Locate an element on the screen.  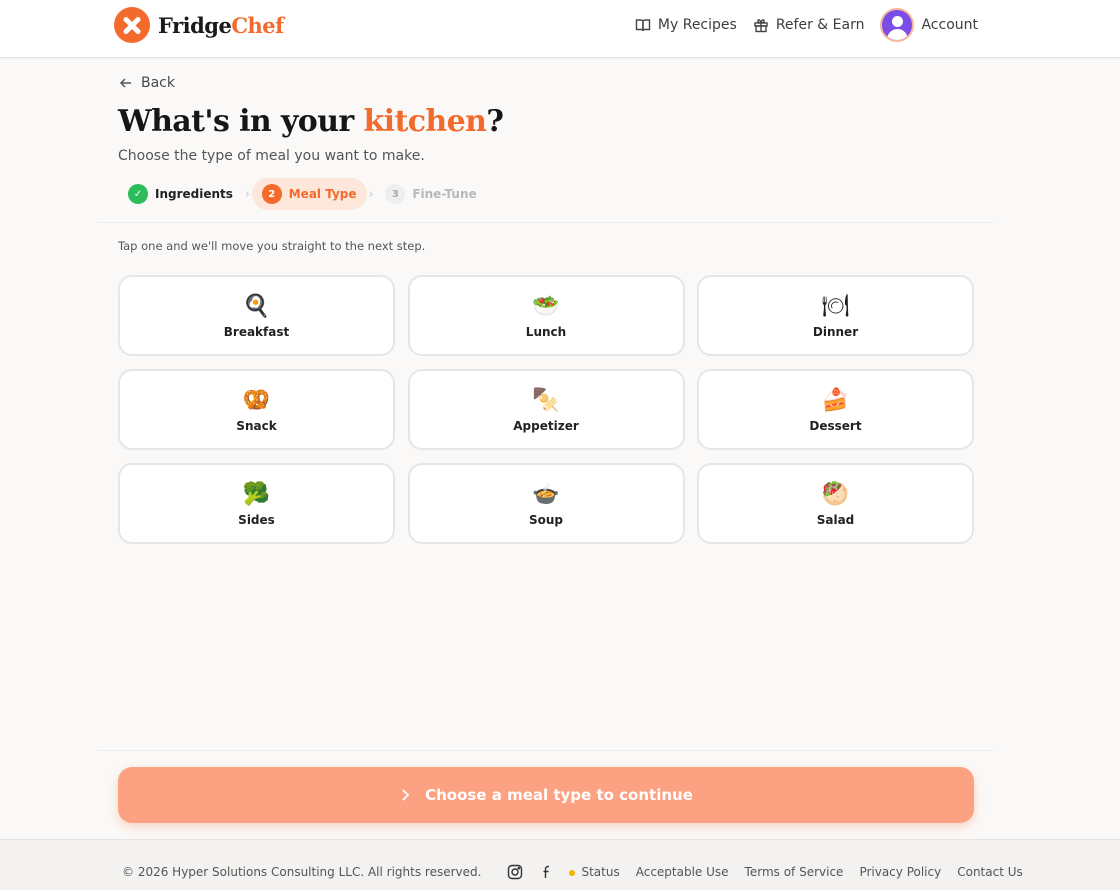
salad-icon: 🥙 is located at coordinates (835, 494).